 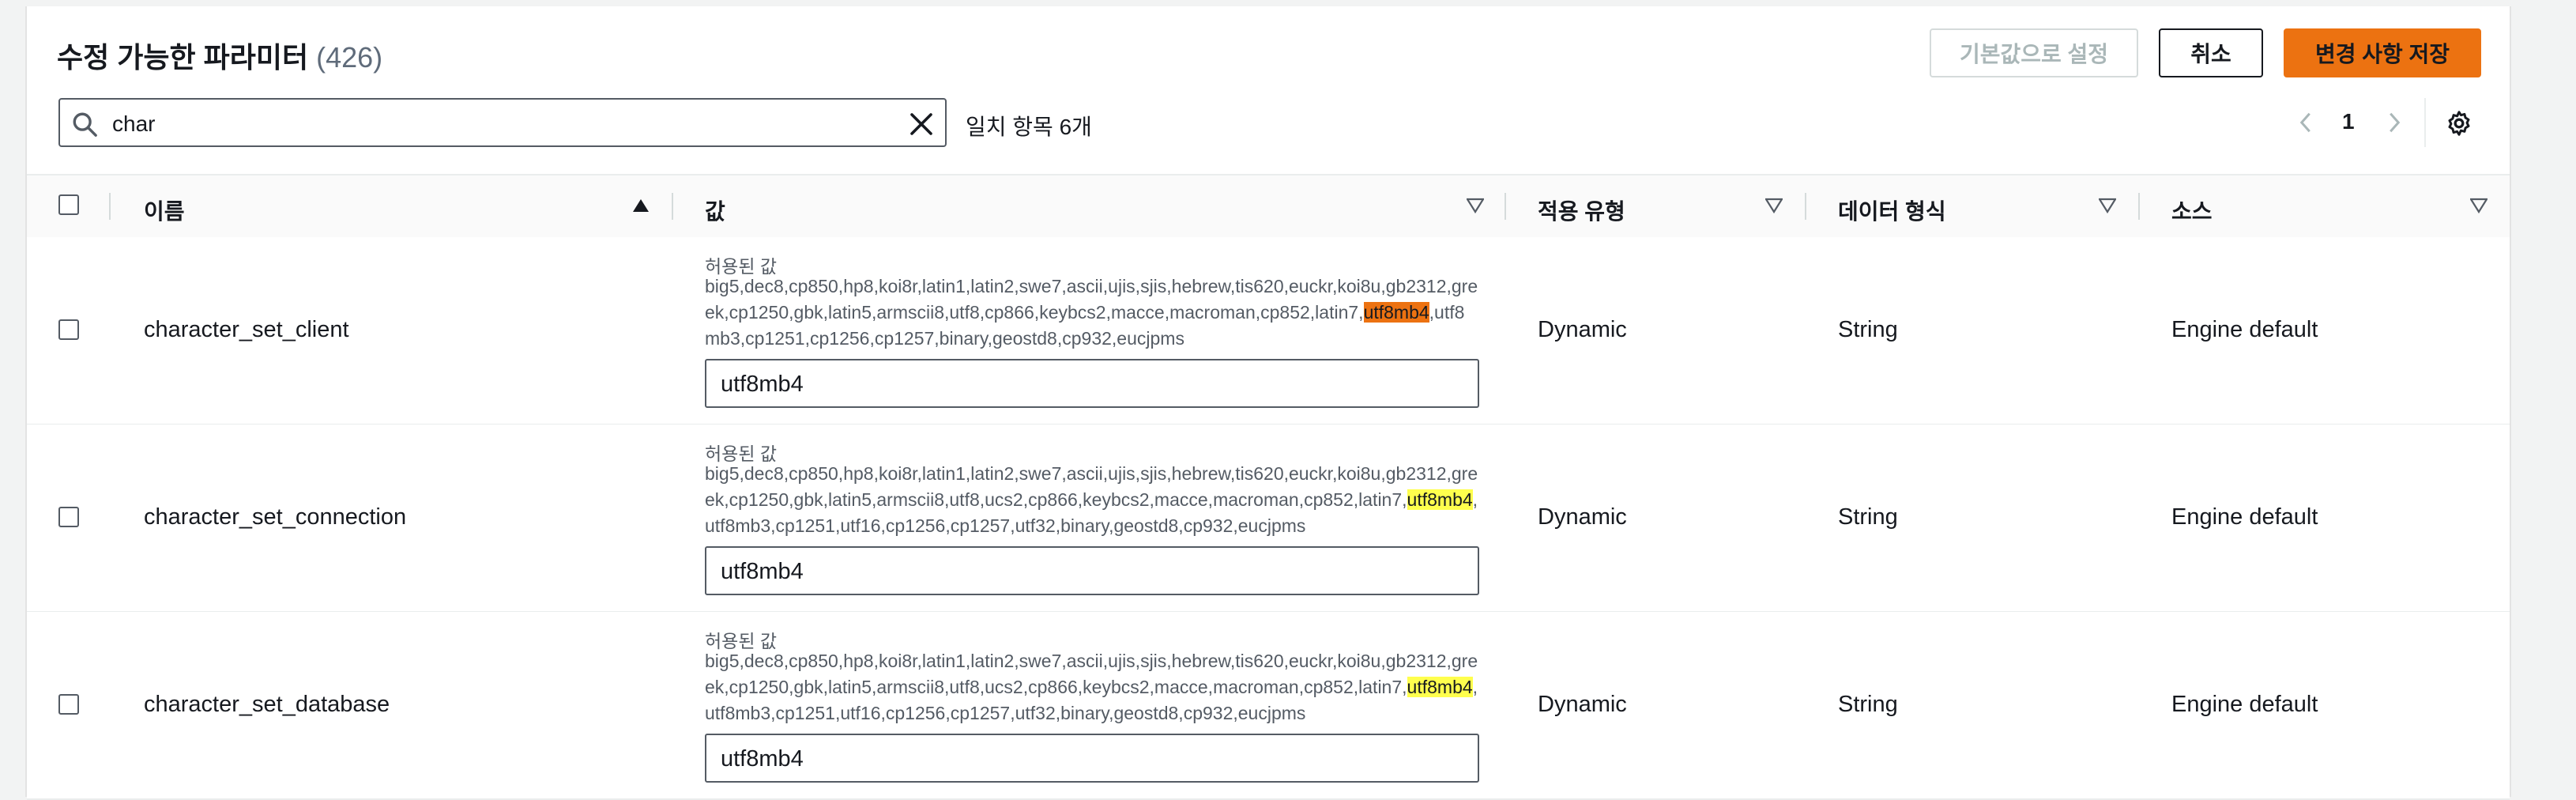 What do you see at coordinates (2034, 52) in the screenshot?
I see `reset-to-default-button: 기본값으로 설정` at bounding box center [2034, 52].